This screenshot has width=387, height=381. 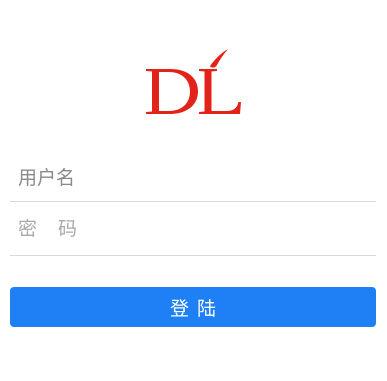 I want to click on username-input, so click(x=193, y=178).